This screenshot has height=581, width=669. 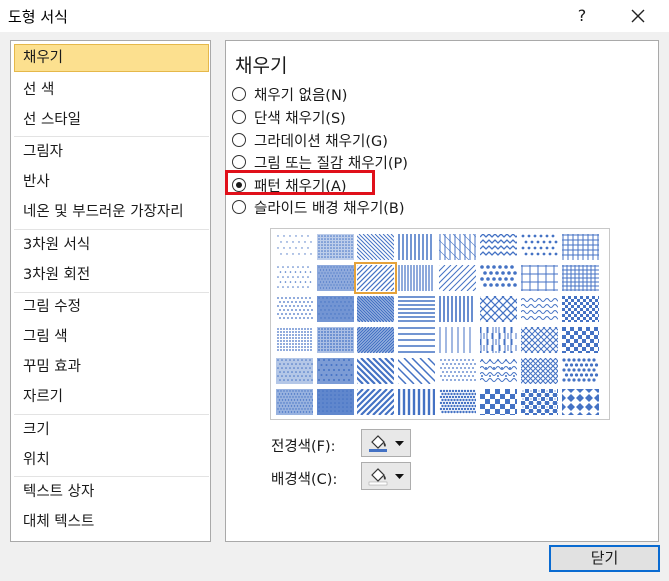 I want to click on help-button: ?, so click(x=582, y=16).